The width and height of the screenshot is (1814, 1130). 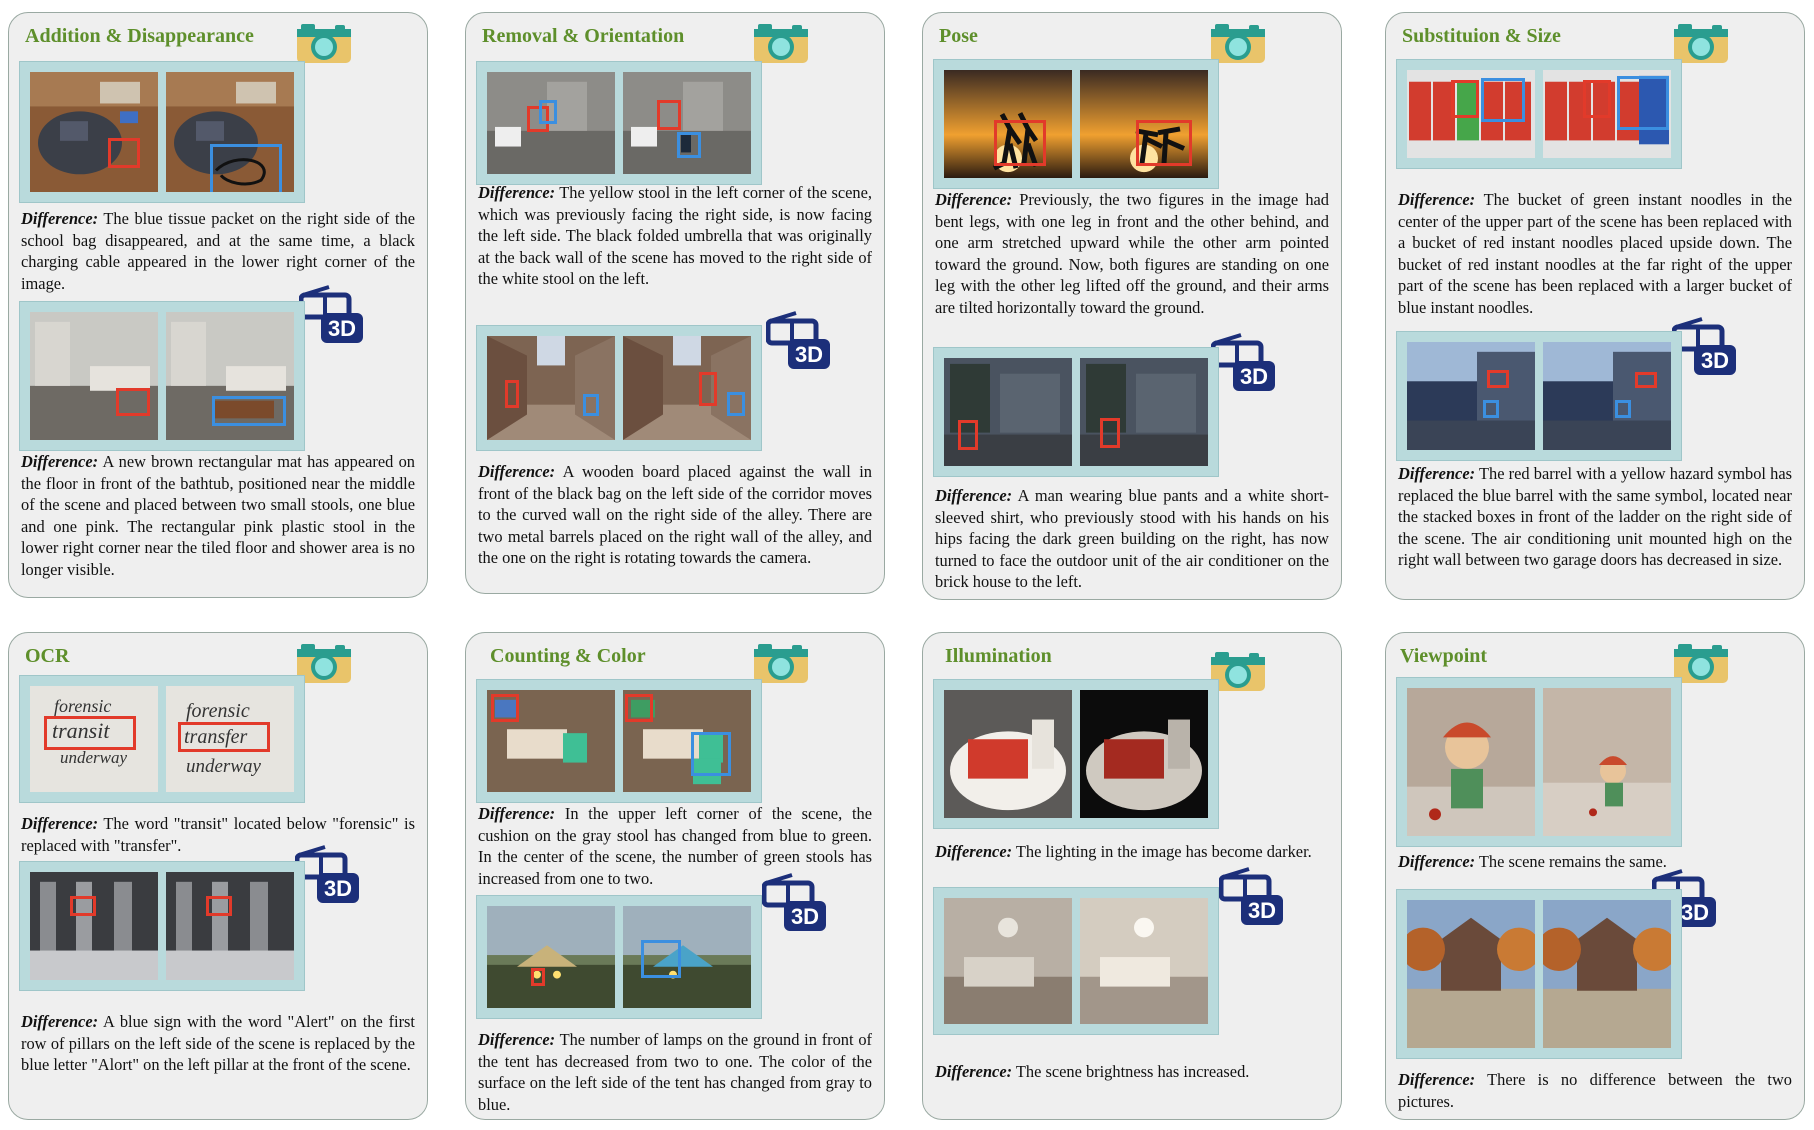 I want to click on card-title: Substituion & Size, so click(x=1481, y=36).